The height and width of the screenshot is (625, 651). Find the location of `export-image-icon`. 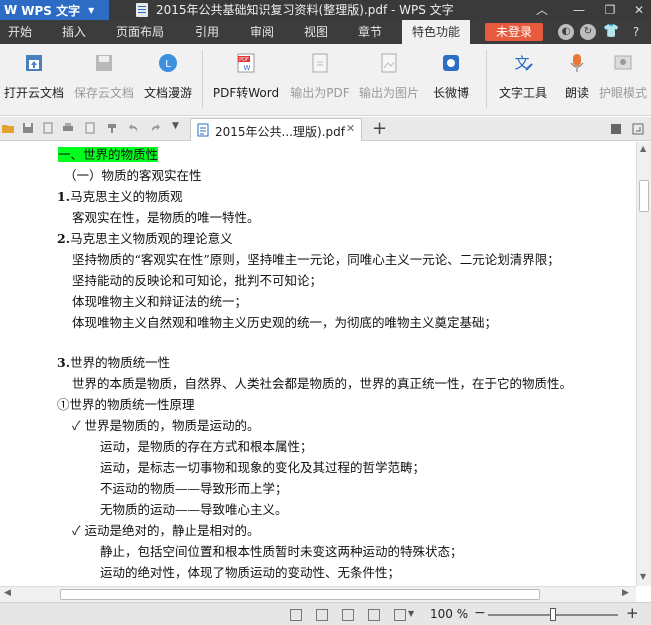

export-image-icon is located at coordinates (389, 63).